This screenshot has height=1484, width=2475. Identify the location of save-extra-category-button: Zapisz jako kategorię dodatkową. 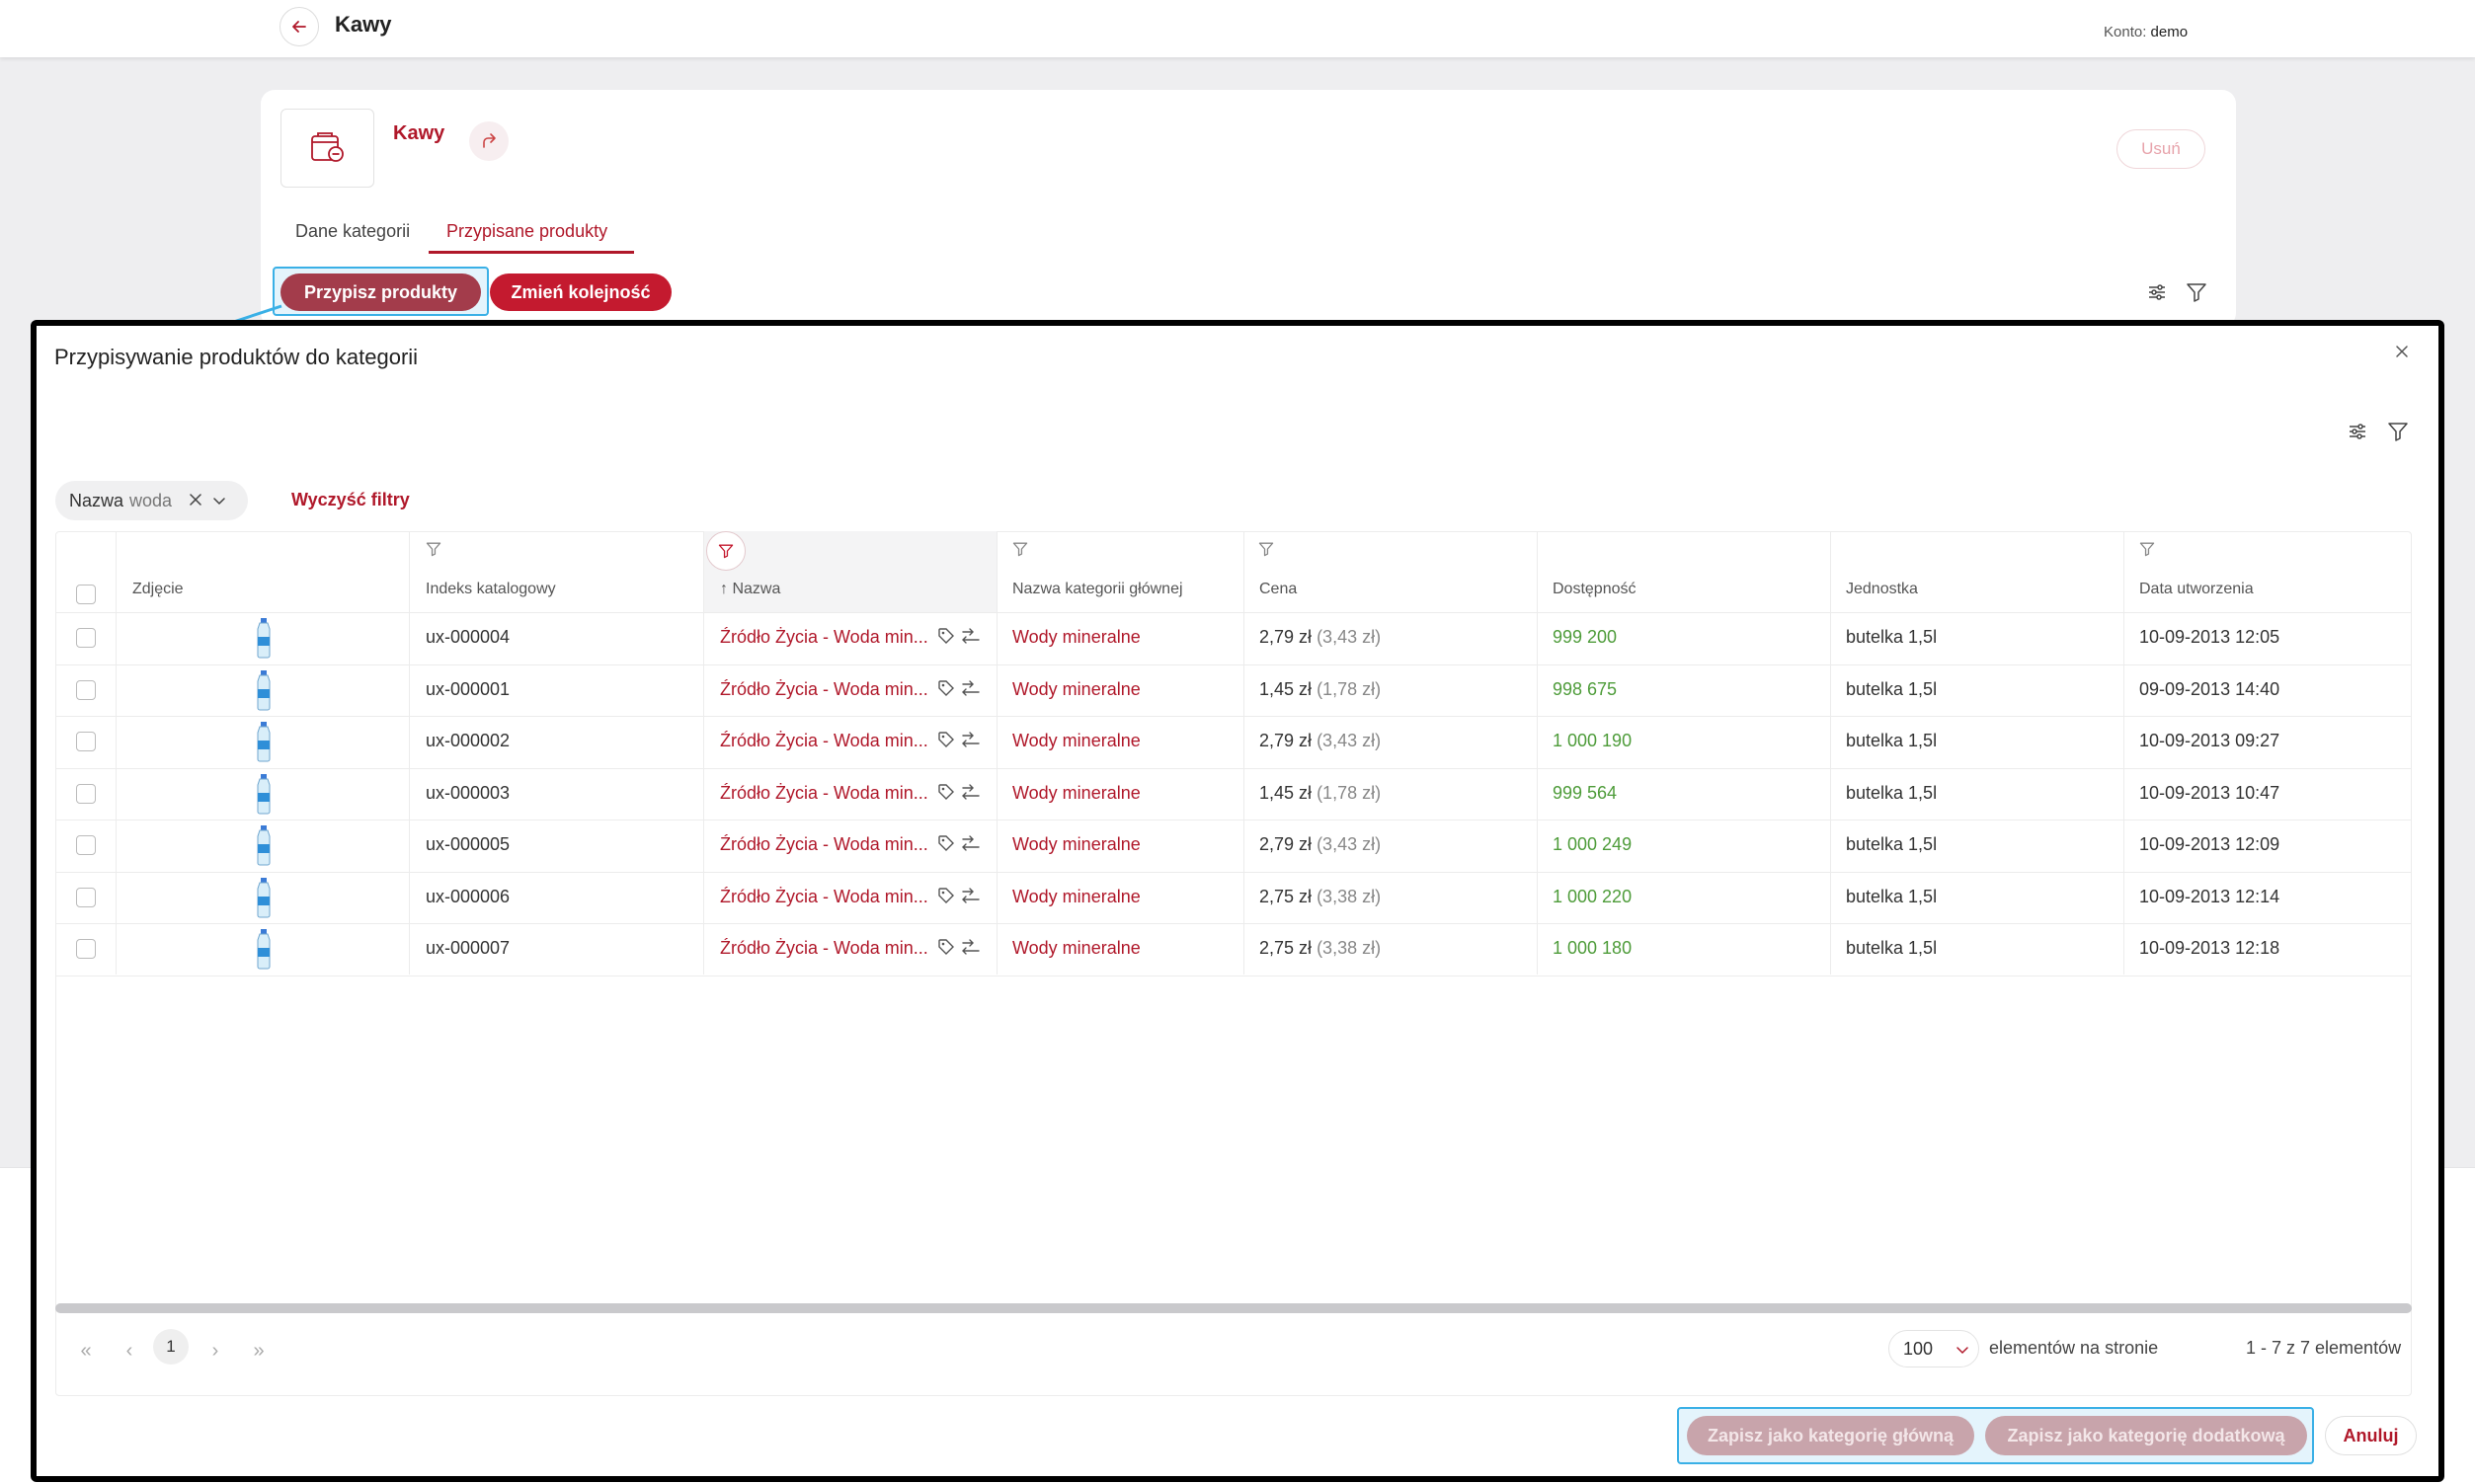
(2146, 1436).